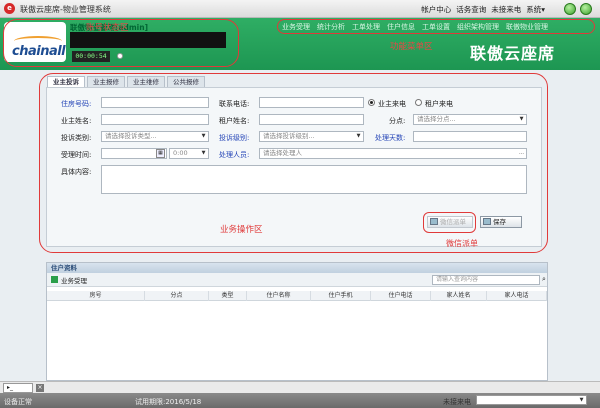 Image resolution: width=600 pixels, height=408 pixels. Describe the element at coordinates (65, 9) in the screenshot. I see `window-title: 联傲云座席-物业管理系统` at that location.